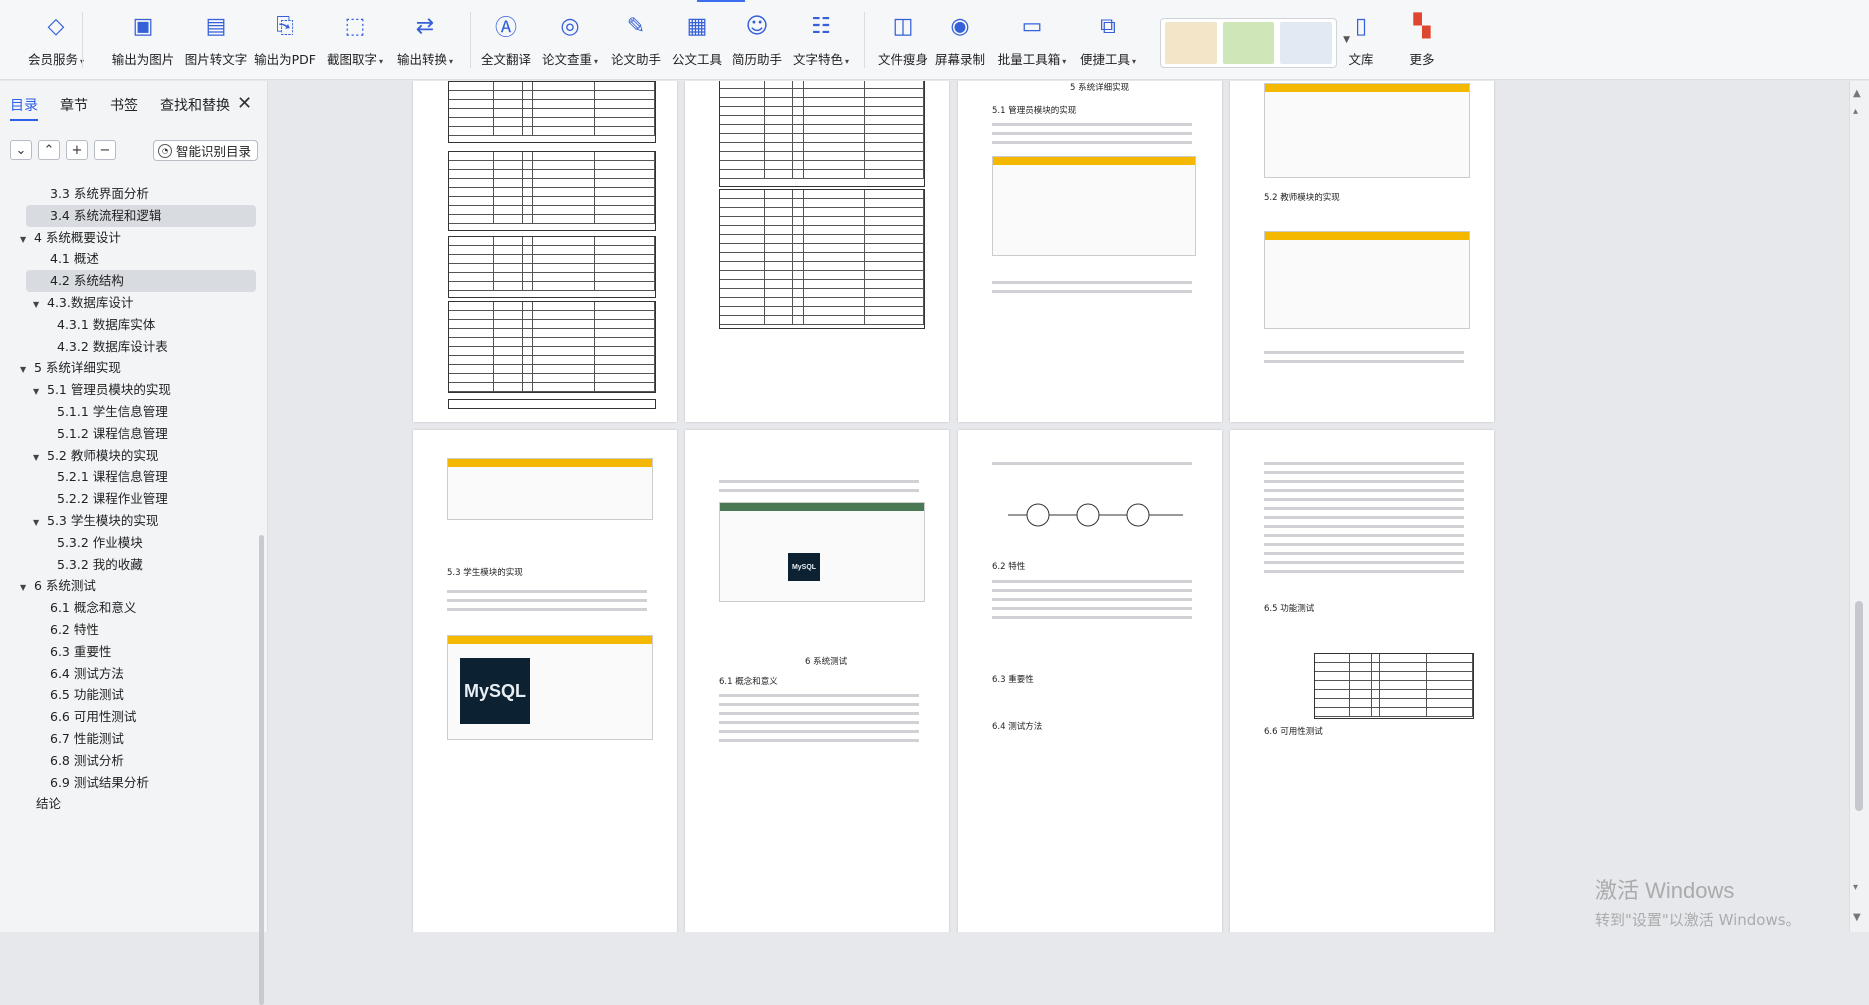 The image size is (1869, 1005). I want to click on tab-bookmarks: 书签, so click(124, 108).